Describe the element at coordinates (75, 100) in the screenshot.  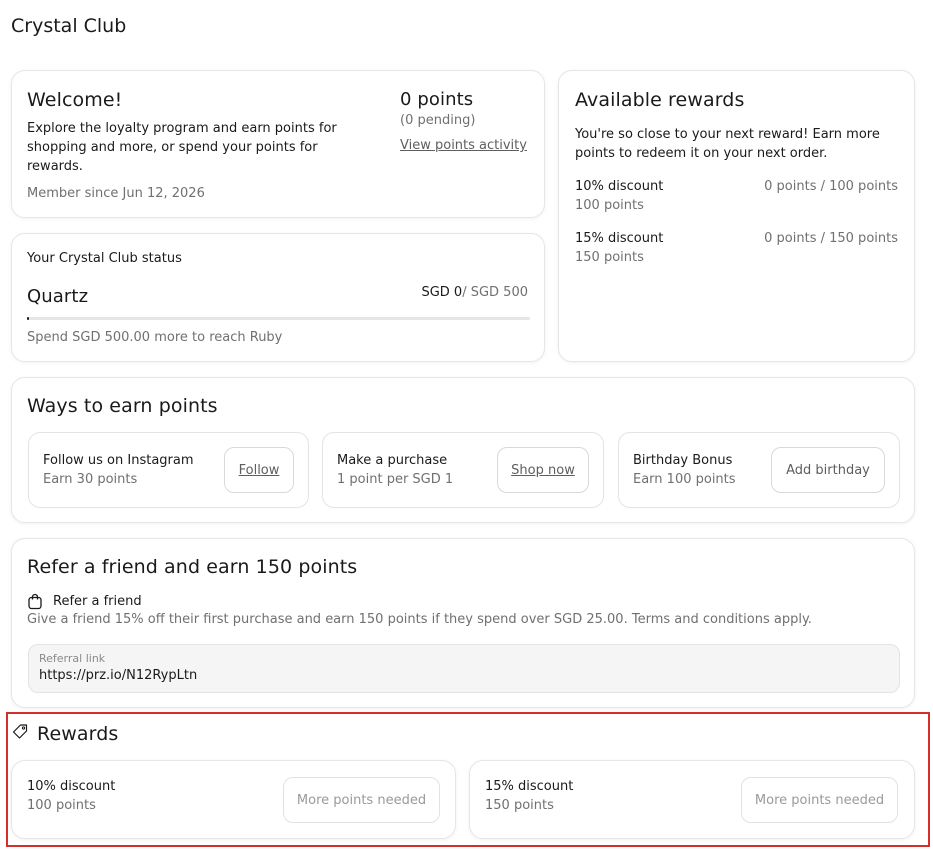
I see `welcome-title: Welcome!` at that location.